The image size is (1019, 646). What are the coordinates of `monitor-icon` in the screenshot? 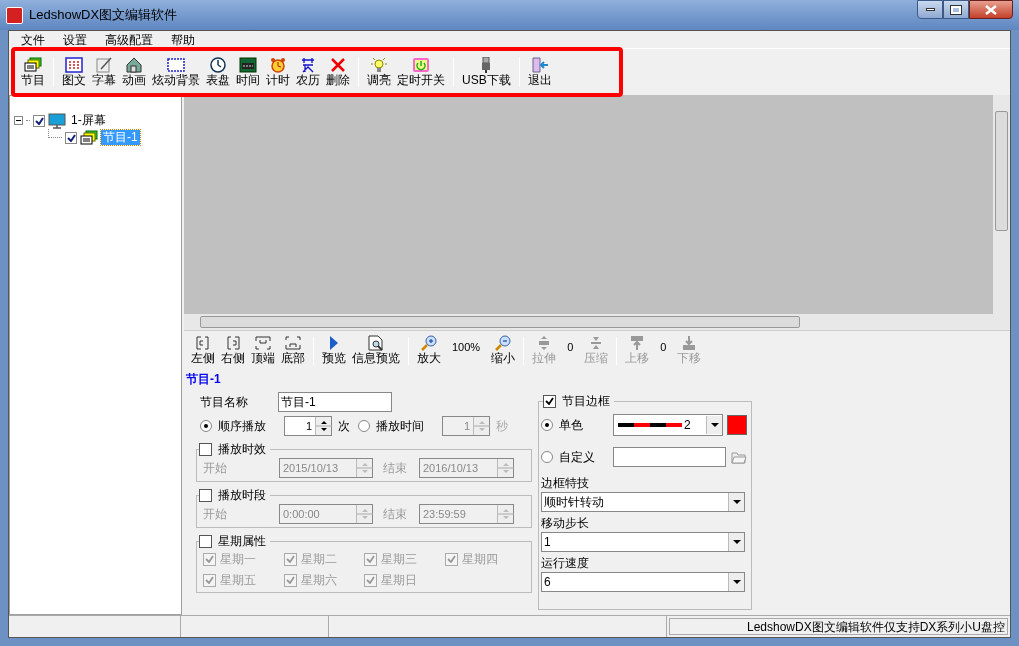 It's located at (57, 120).